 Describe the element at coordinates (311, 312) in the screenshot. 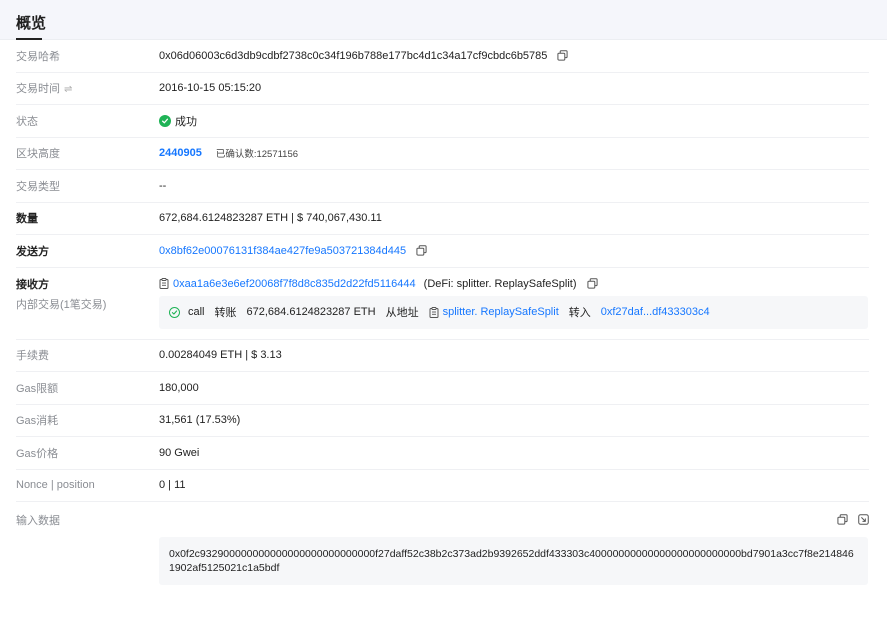

I see `internal-amount: 672,684.6124823287 ETH` at that location.